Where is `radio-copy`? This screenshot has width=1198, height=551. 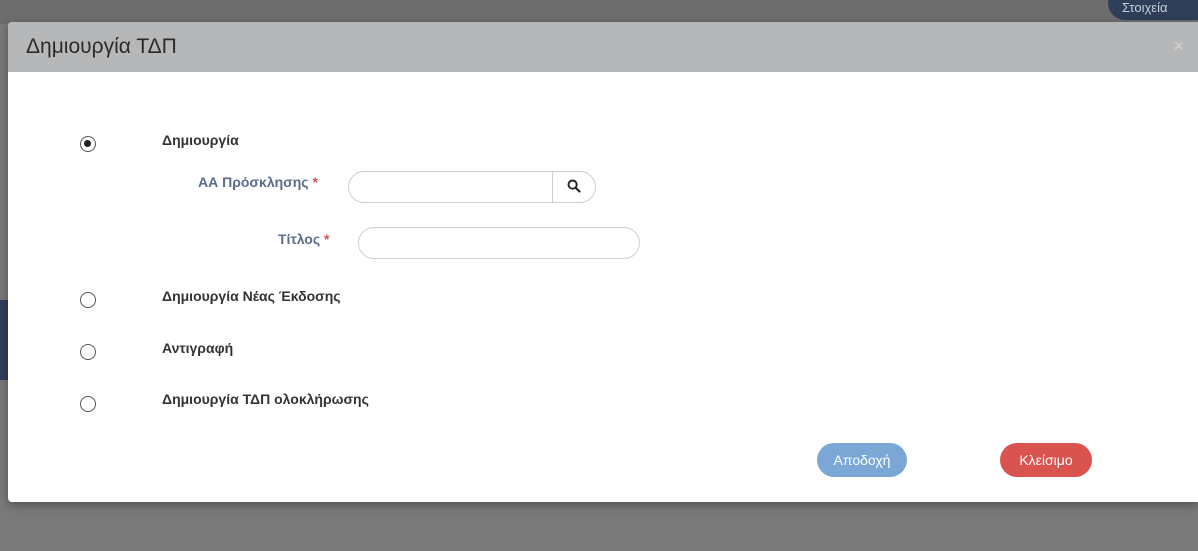 radio-copy is located at coordinates (88, 352).